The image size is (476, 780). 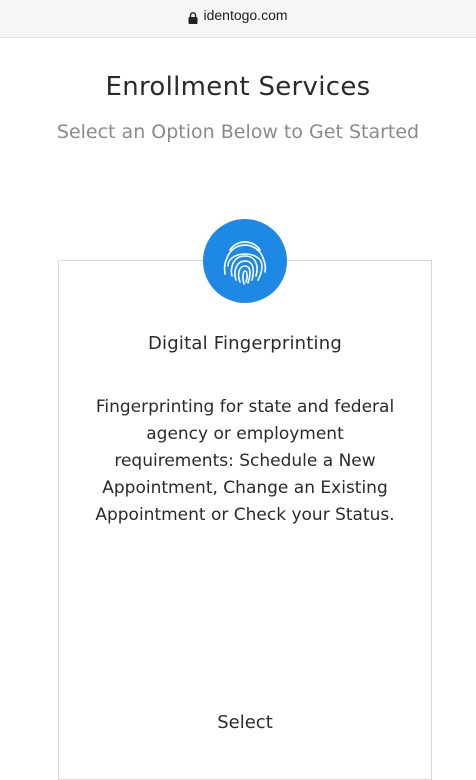 What do you see at coordinates (193, 16) in the screenshot?
I see `lock-icon` at bounding box center [193, 16].